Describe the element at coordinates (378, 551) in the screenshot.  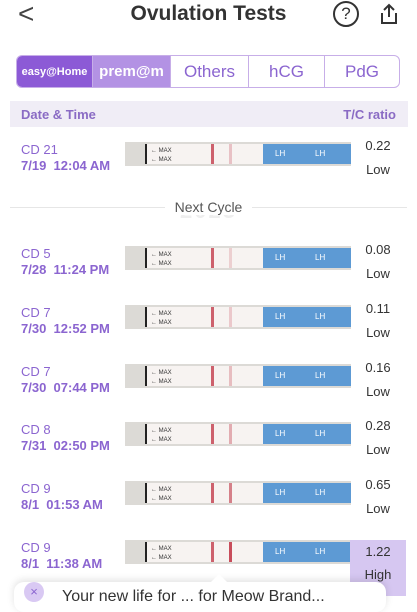
I see `ratio-value: 1.22` at that location.